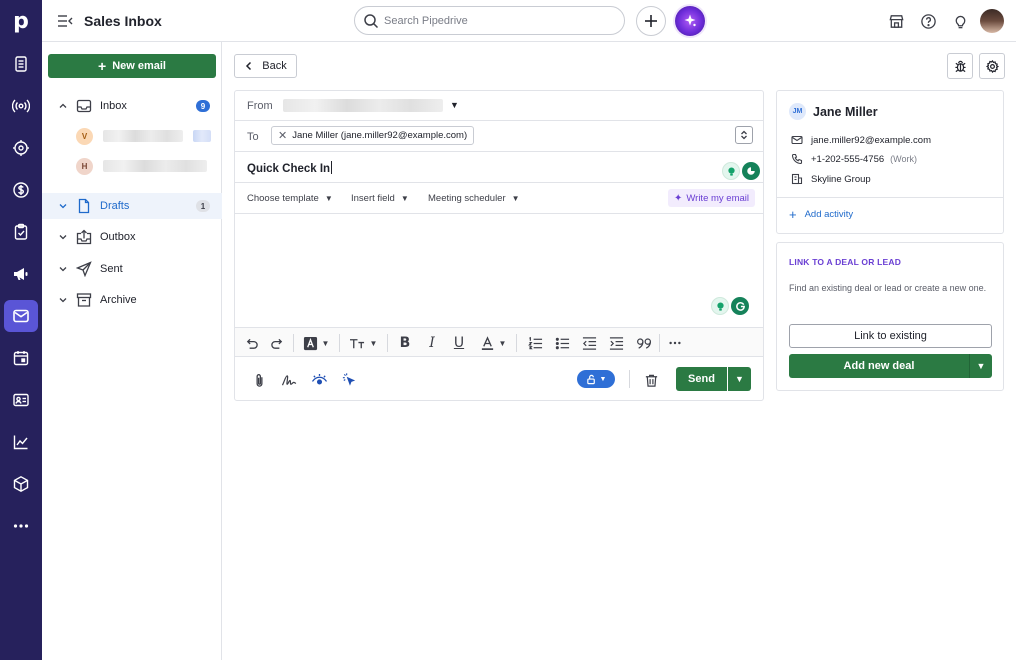  I want to click on text-highlight-dropdown: ▼, so click(316, 343).